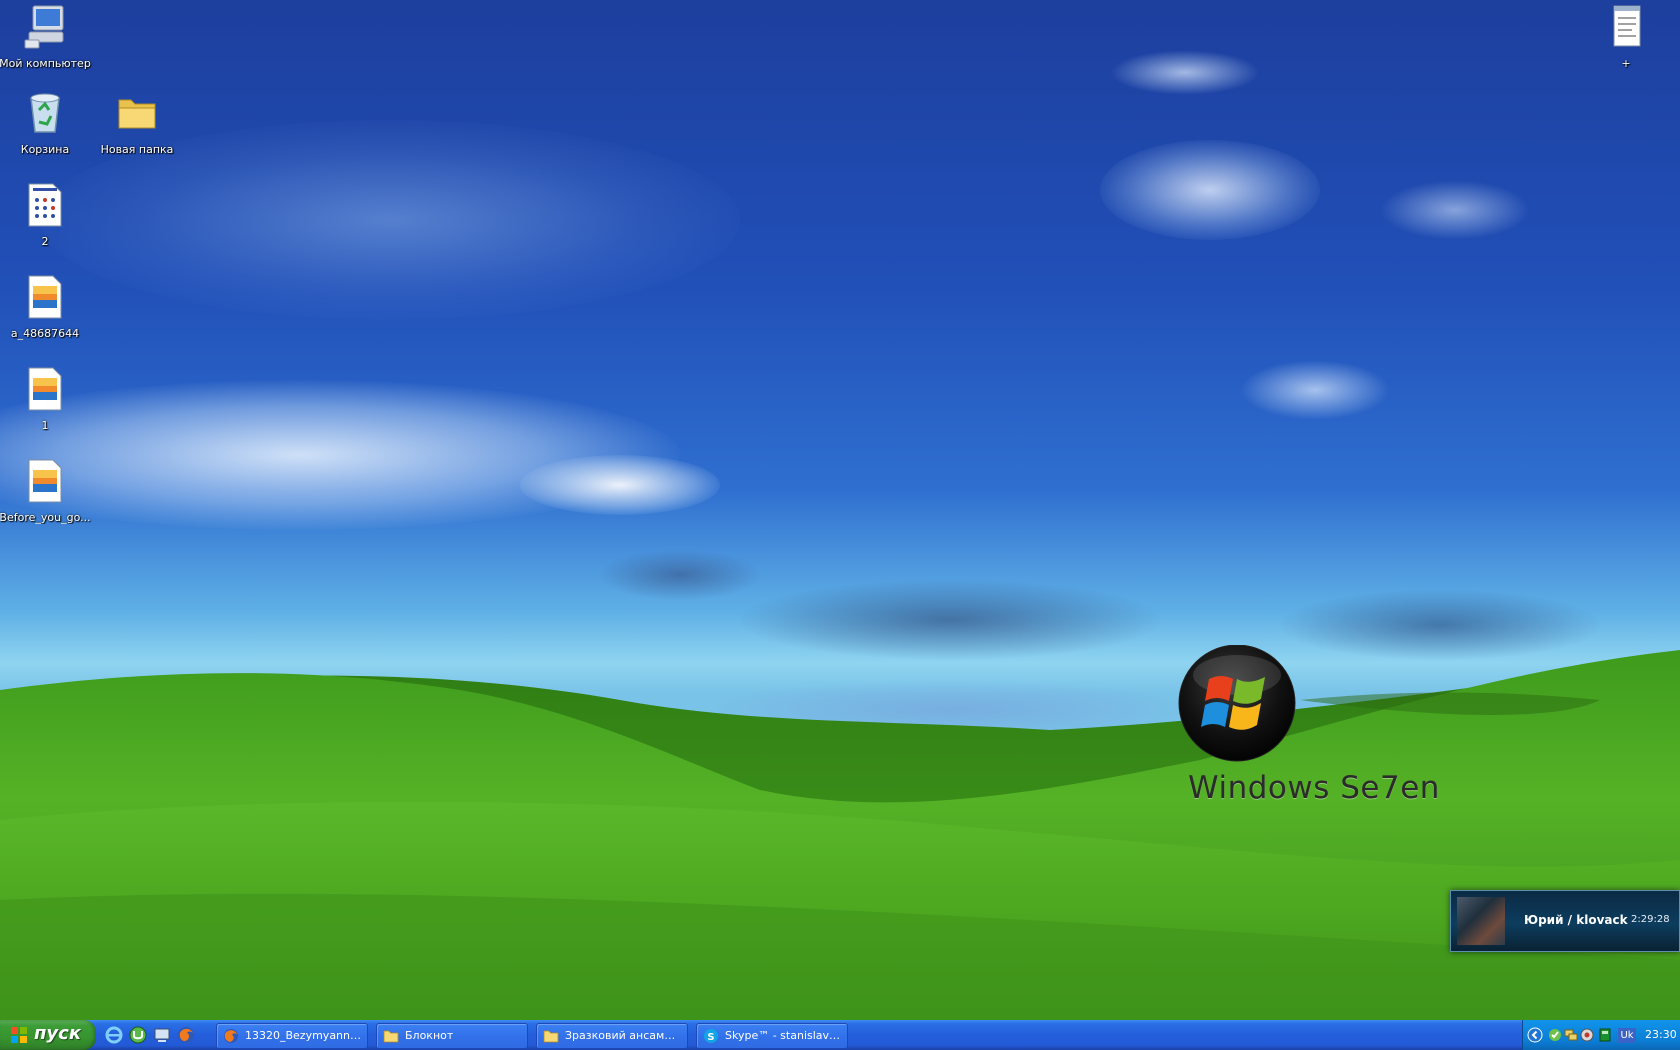 This screenshot has height=1050, width=1680. Describe the element at coordinates (45, 149) in the screenshot. I see `desktop-icon-label: Корзина` at that location.